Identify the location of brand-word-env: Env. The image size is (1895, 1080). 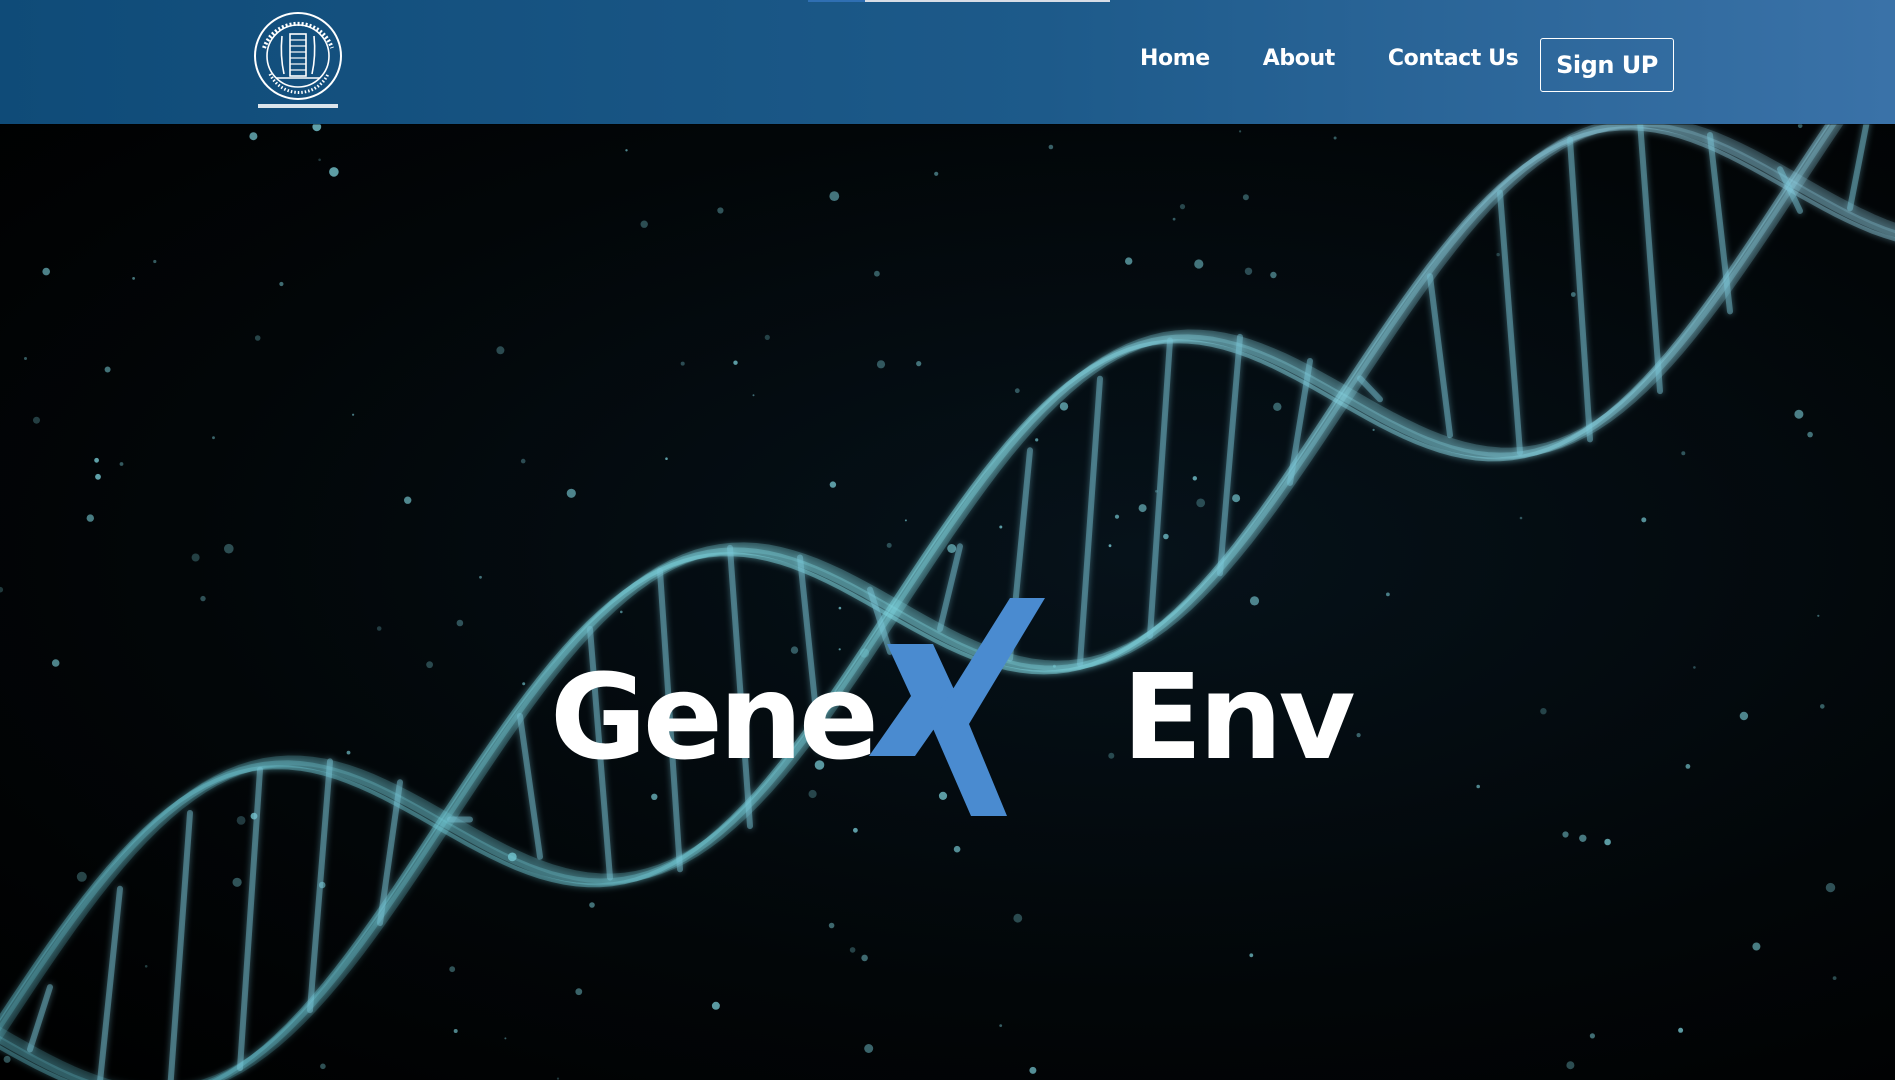
(1239, 717).